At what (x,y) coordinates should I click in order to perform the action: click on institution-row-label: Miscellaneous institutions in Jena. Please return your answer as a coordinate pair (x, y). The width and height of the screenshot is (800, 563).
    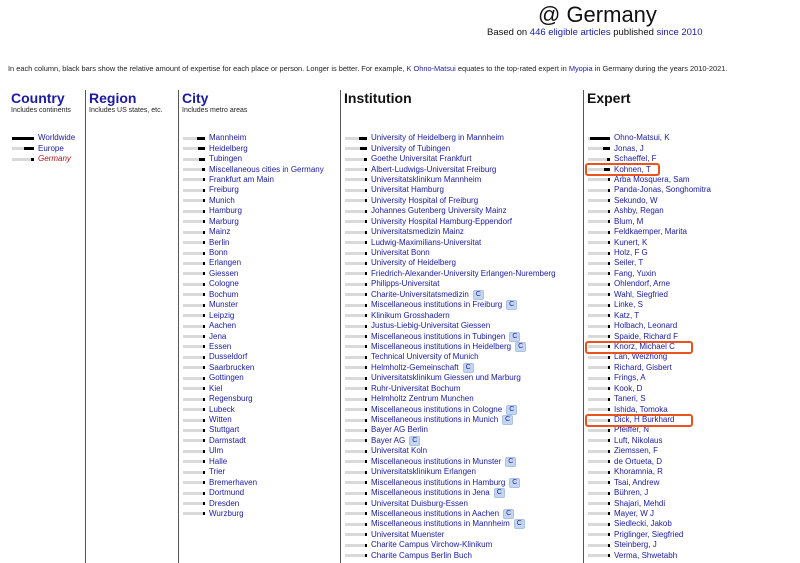
    Looking at the image, I should click on (430, 493).